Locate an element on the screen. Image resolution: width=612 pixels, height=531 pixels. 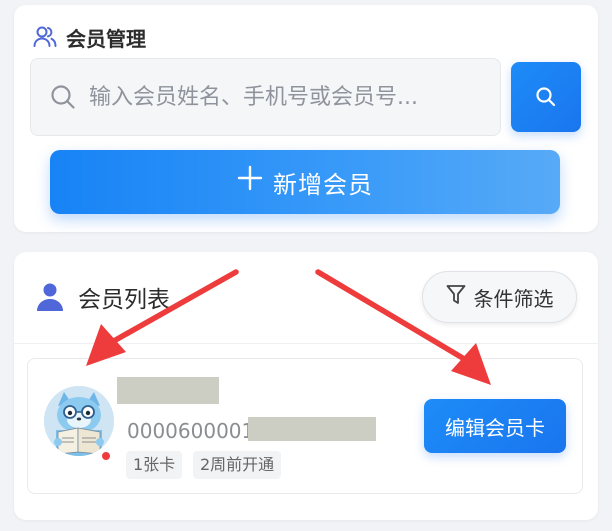
card-count-tag: 1张卡 is located at coordinates (154, 465).